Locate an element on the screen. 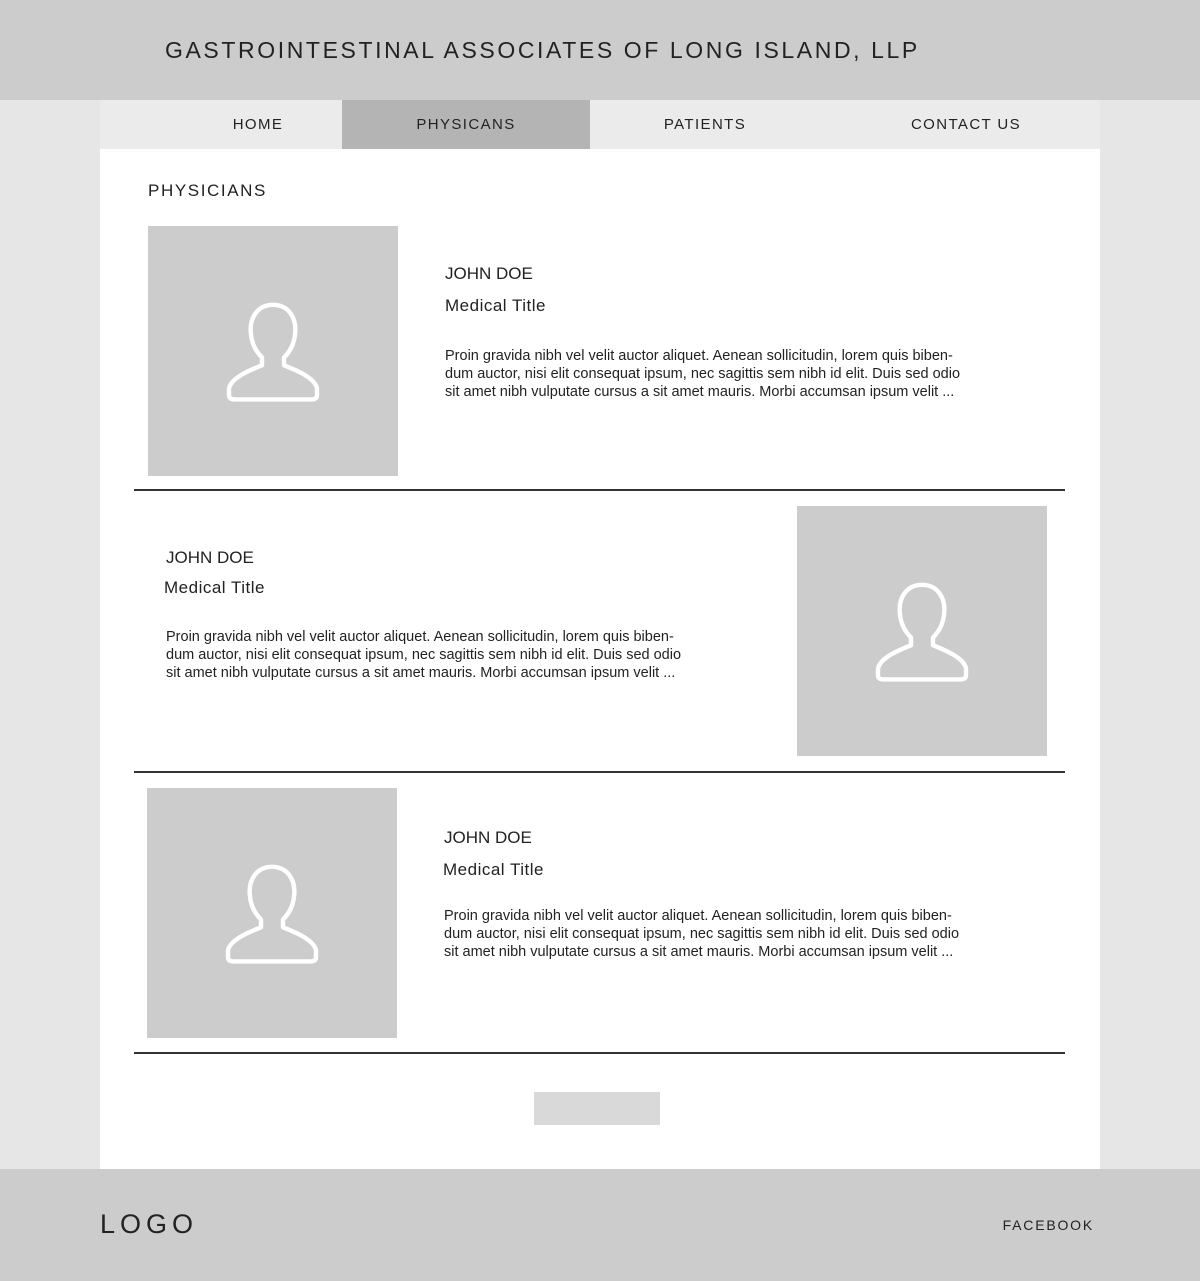 The height and width of the screenshot is (1281, 1200). main-nav: HOME PHYSICANS PATIENTS CONTACT US is located at coordinates (600, 124).